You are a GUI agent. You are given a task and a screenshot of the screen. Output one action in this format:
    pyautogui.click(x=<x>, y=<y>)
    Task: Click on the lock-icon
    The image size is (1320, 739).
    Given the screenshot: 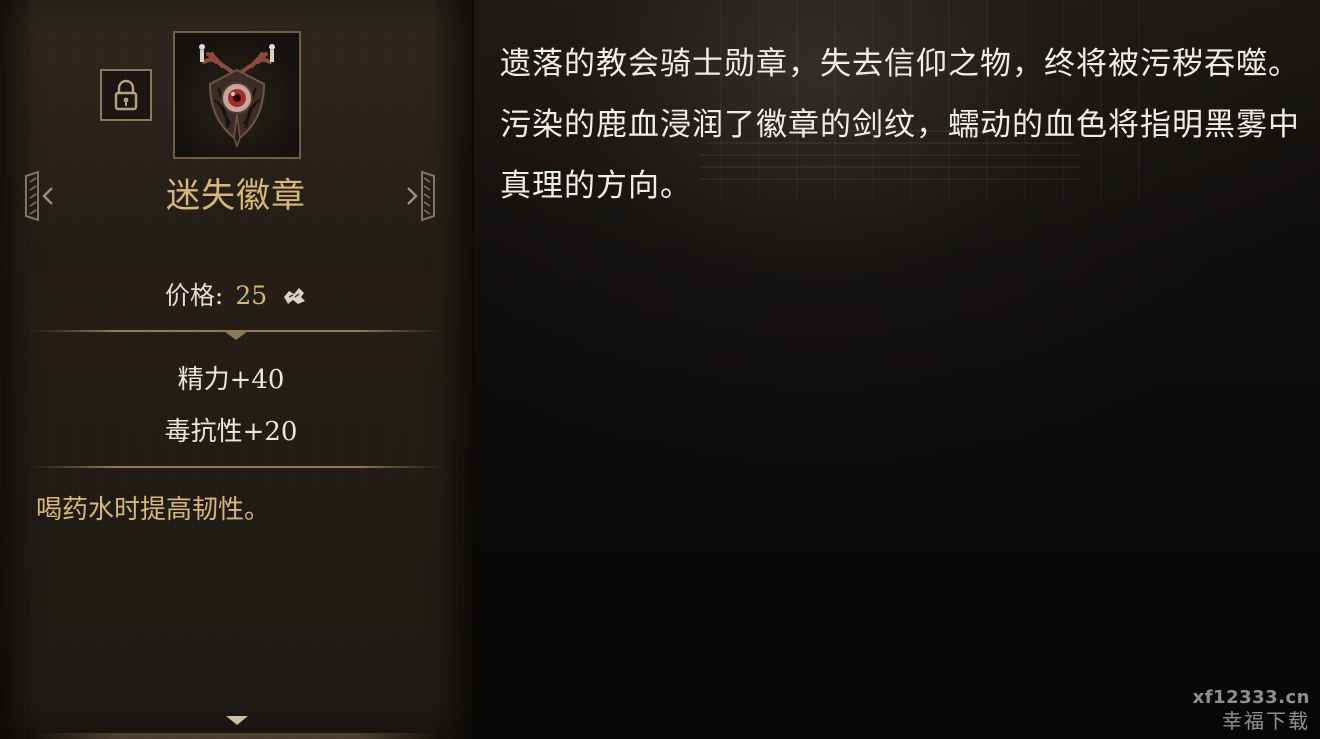 What is the action you would take?
    pyautogui.click(x=126, y=95)
    